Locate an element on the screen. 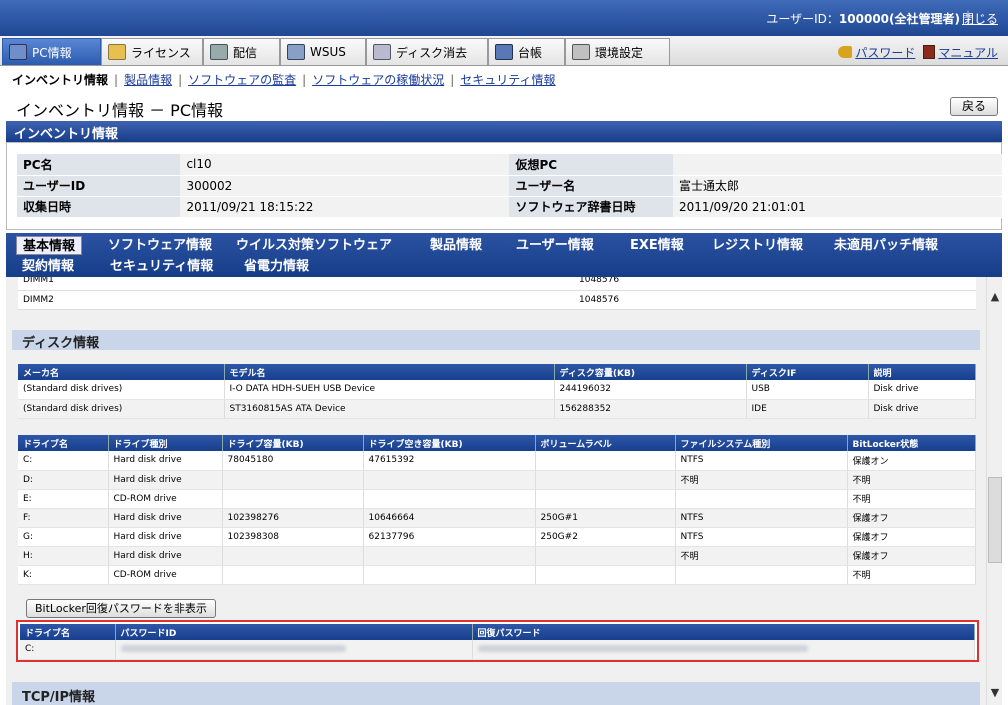 This screenshot has height=705, width=1008. content-scrollbar: ▲ ▼ is located at coordinates (994, 491).